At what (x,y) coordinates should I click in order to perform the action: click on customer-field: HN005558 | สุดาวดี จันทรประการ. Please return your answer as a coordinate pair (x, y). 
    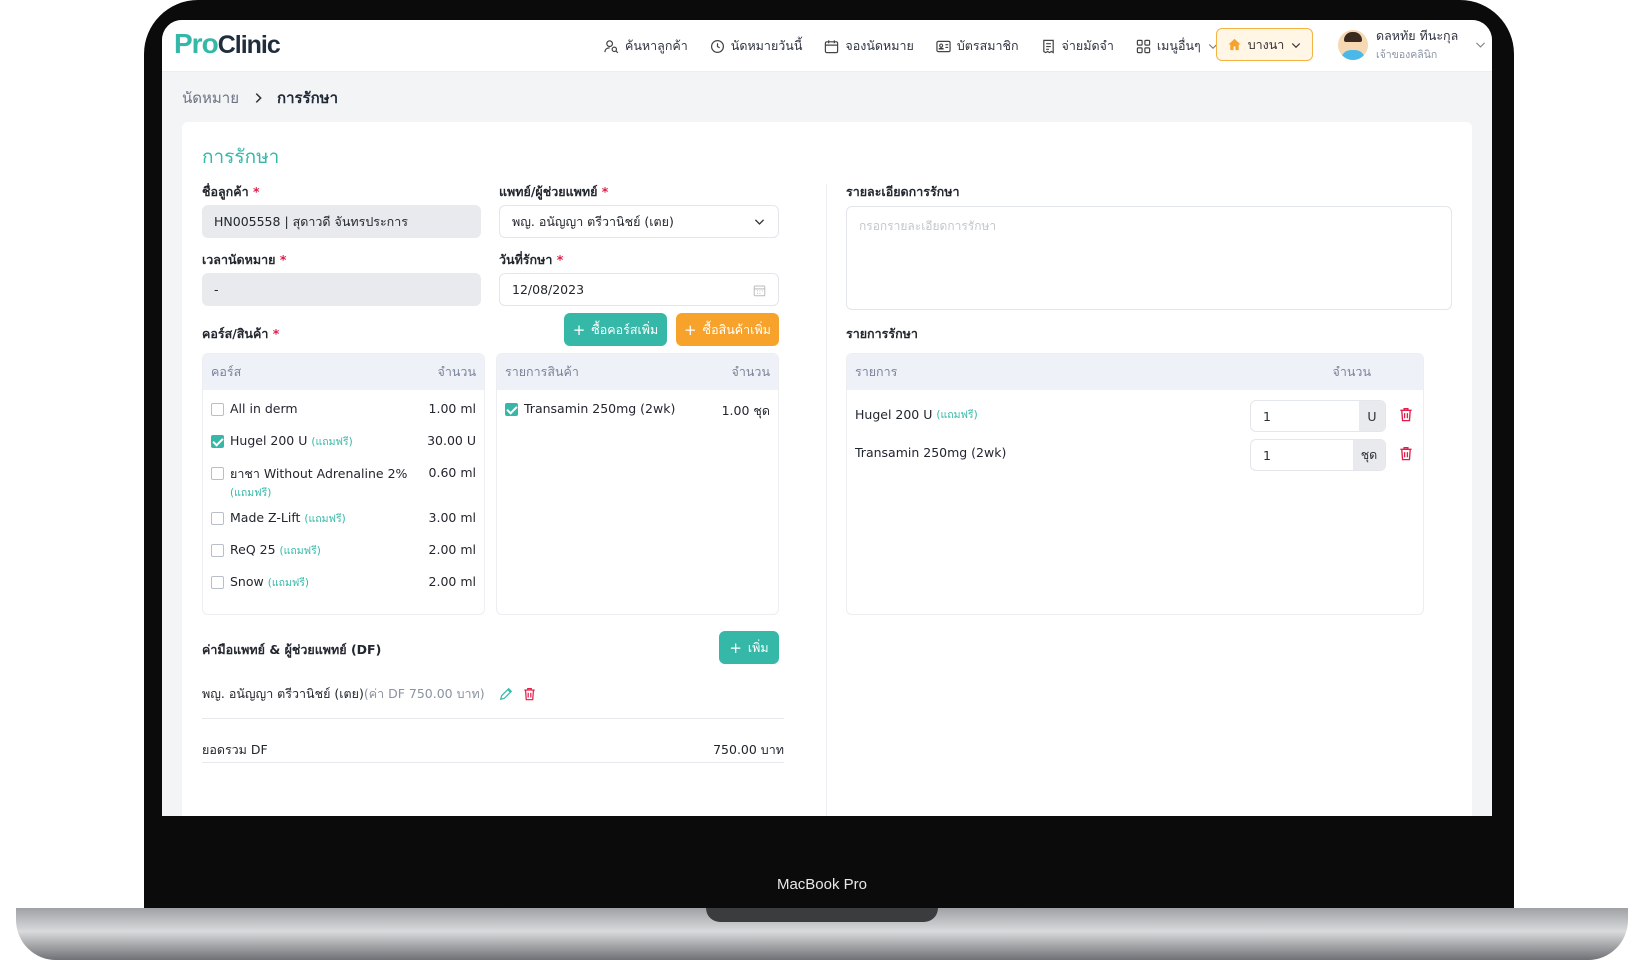
    Looking at the image, I should click on (341, 221).